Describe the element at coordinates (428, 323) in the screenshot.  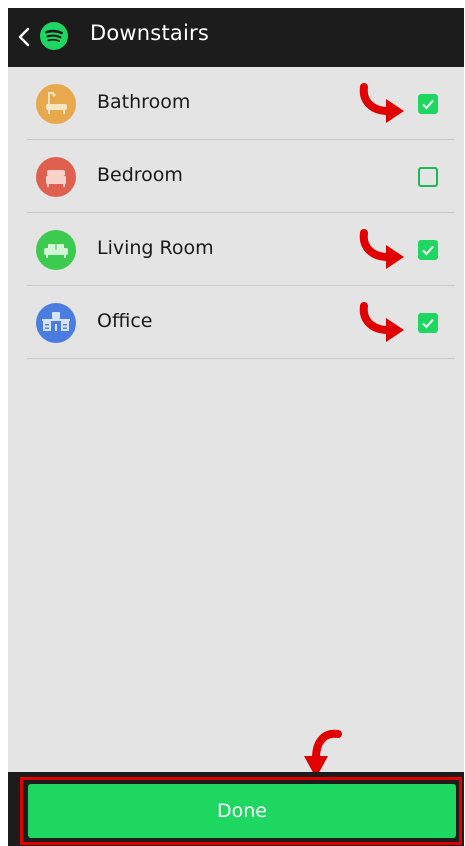
I see `room-checkbox-office` at that location.